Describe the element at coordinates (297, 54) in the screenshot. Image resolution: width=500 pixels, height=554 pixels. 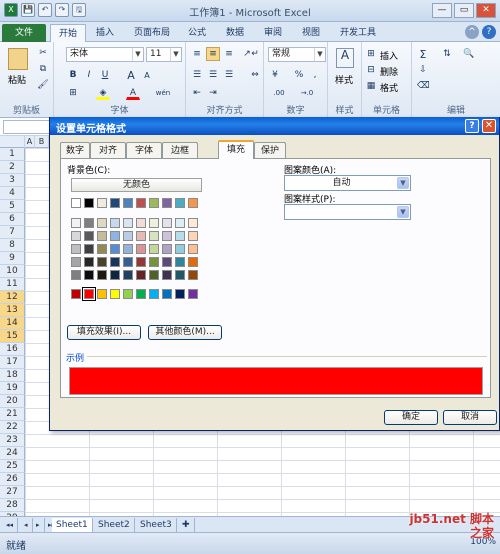
I see `number-format-select: 常规 ▼` at that location.